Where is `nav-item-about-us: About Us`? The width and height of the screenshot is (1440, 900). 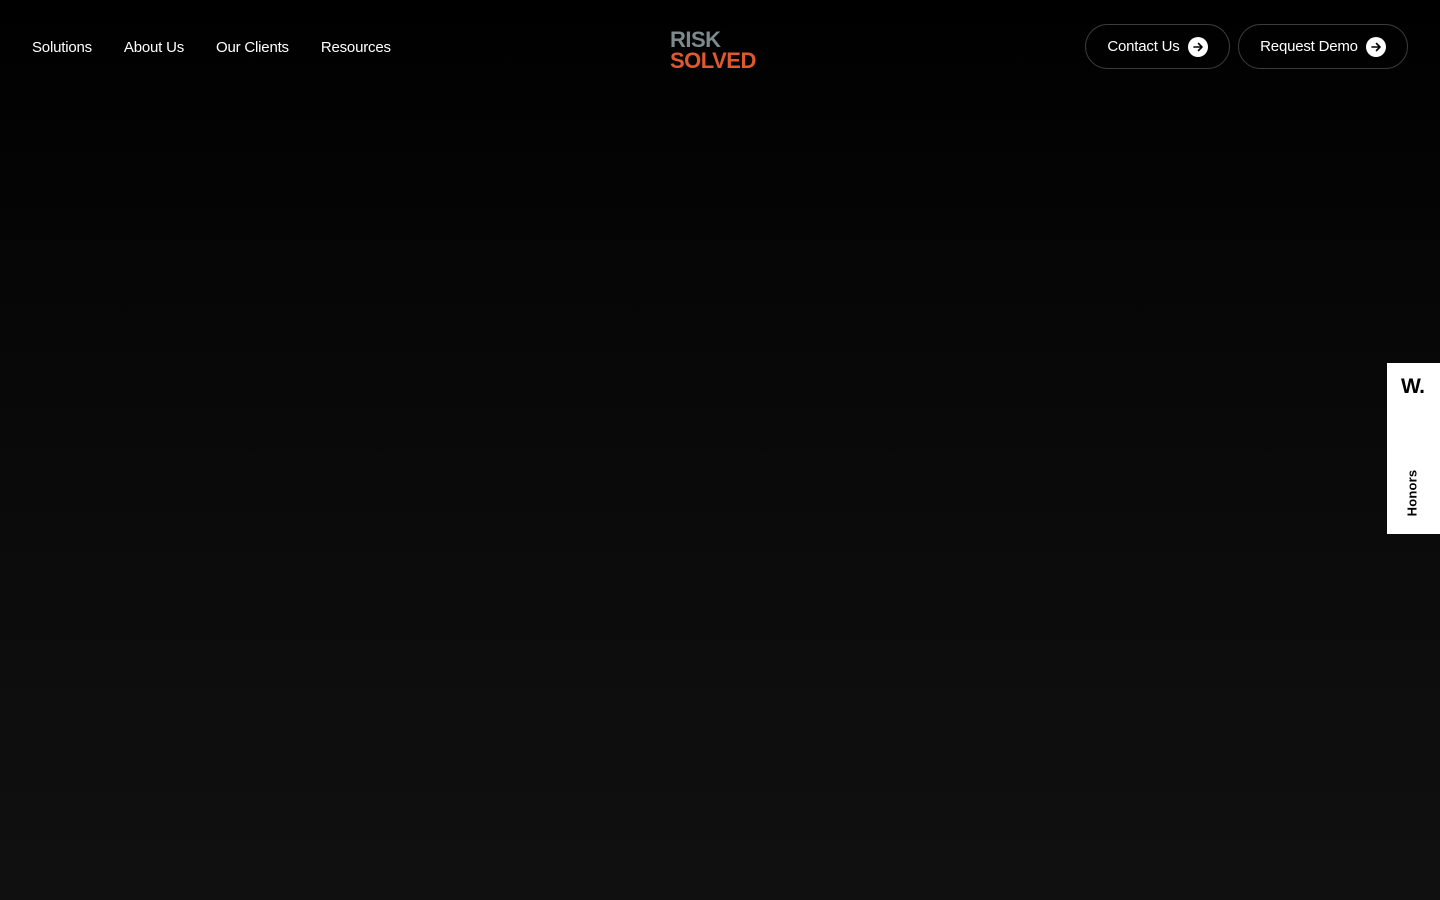
nav-item-about-us: About Us is located at coordinates (154, 48).